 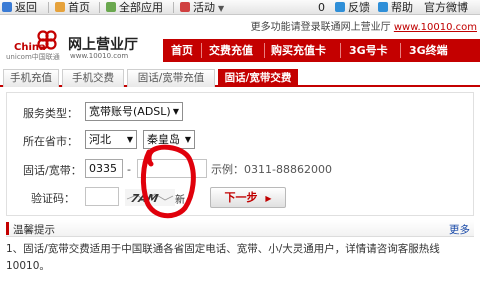 What do you see at coordinates (368, 50) in the screenshot?
I see `nav-3g-card: 3G号卡` at bounding box center [368, 50].